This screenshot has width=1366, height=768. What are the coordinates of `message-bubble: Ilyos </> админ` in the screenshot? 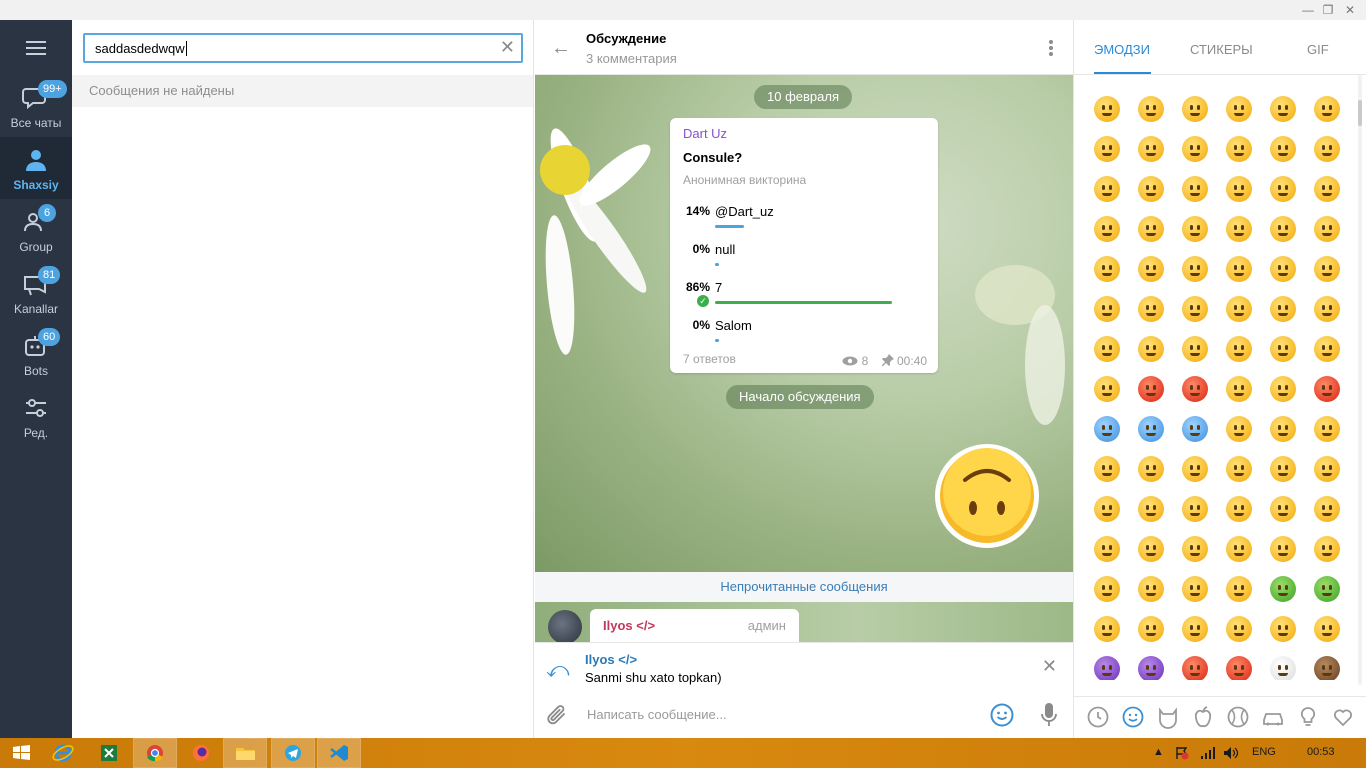 It's located at (694, 625).